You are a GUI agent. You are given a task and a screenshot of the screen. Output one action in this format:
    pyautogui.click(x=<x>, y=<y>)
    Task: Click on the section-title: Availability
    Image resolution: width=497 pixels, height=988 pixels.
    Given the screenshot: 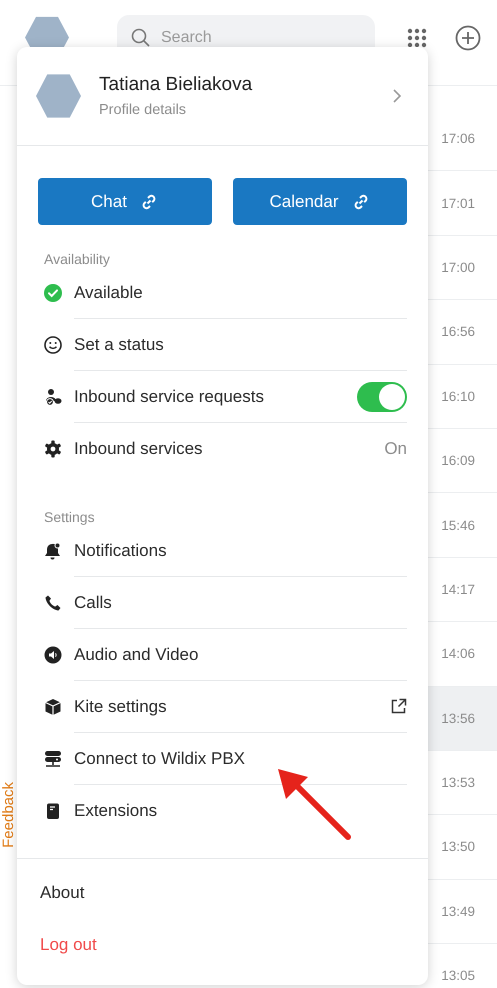 What is the action you would take?
    pyautogui.click(x=77, y=258)
    